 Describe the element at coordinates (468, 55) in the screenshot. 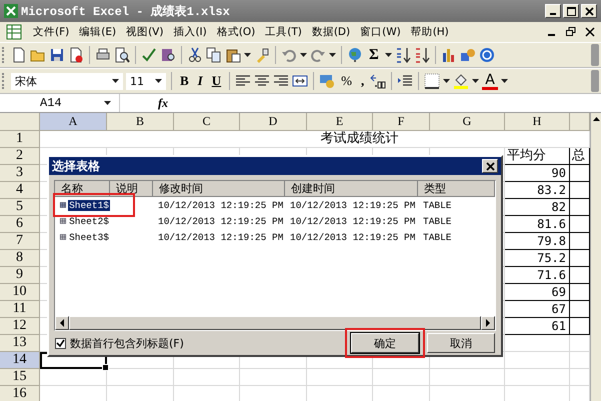

I see `shapes-icon` at that location.